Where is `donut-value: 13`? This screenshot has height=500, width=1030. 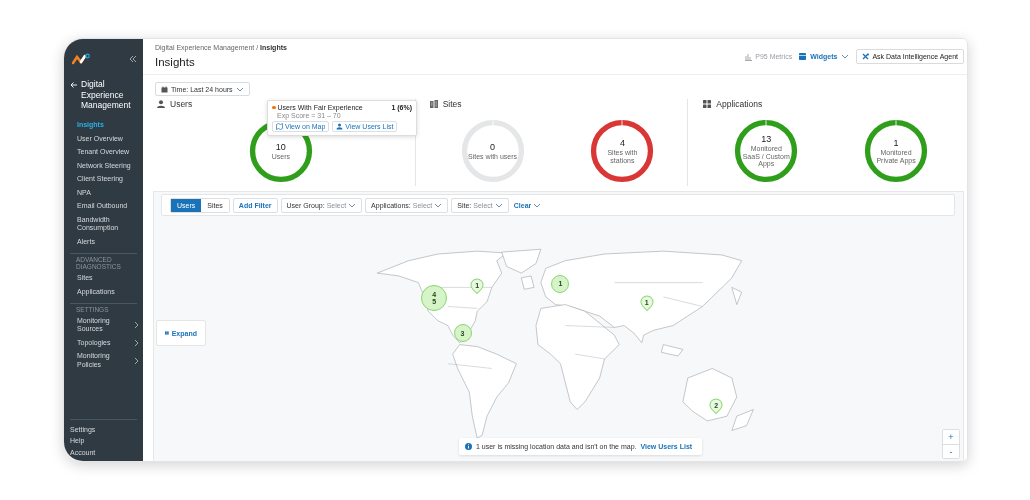
donut-value: 13 is located at coordinates (766, 139).